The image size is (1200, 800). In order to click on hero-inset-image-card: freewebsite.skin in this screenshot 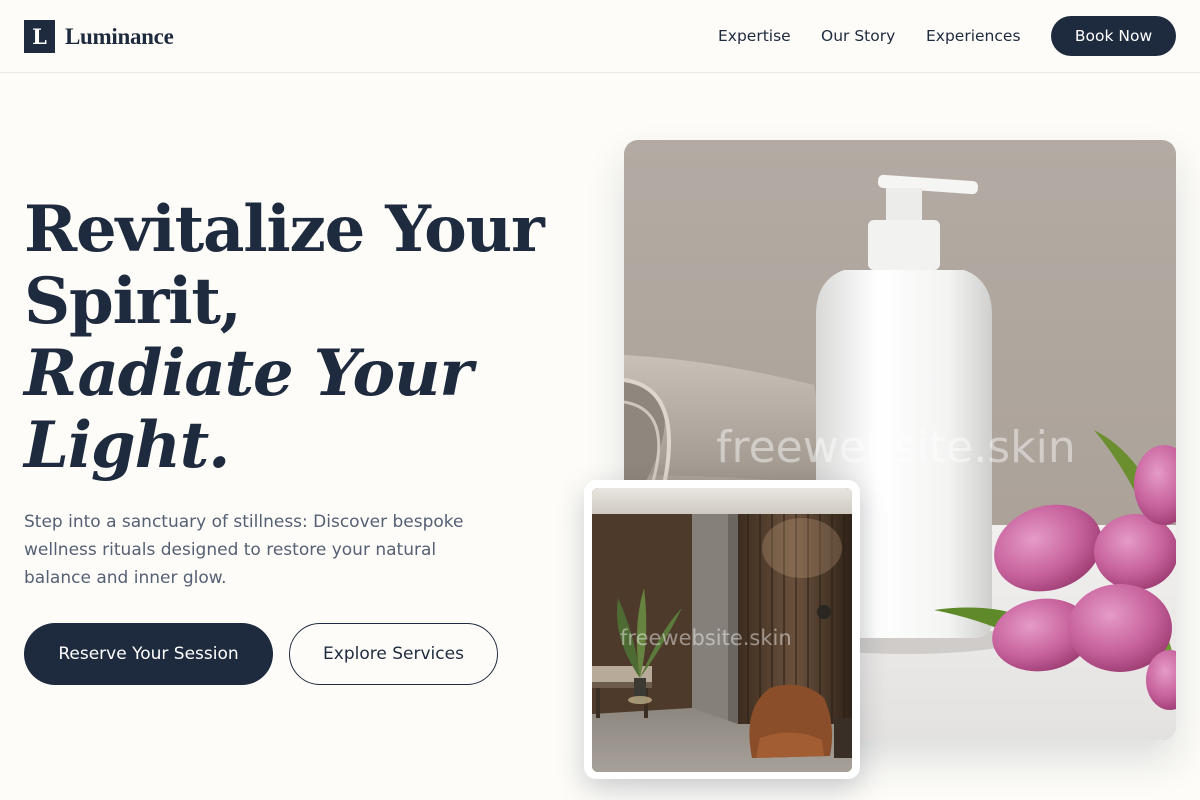, I will do `click(722, 629)`.